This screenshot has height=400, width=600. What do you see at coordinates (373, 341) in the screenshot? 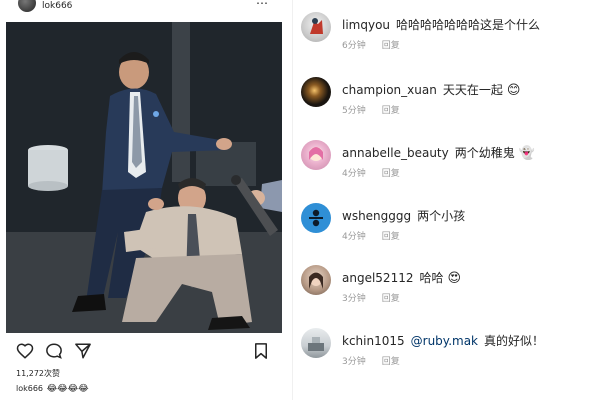
I see `comment-username: kchin1015` at bounding box center [373, 341].